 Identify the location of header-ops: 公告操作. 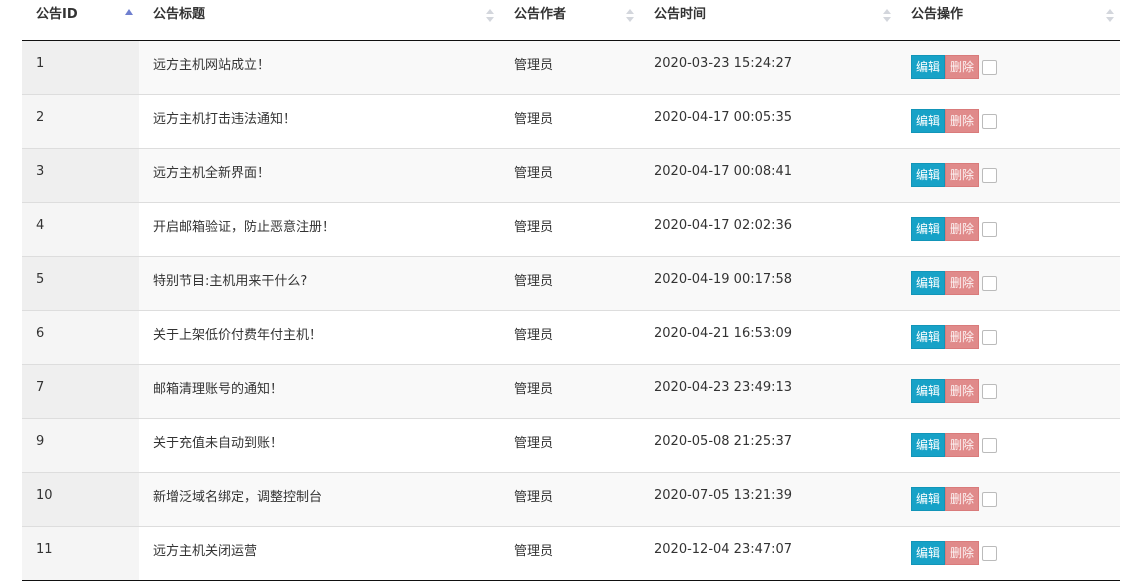
(1008, 20).